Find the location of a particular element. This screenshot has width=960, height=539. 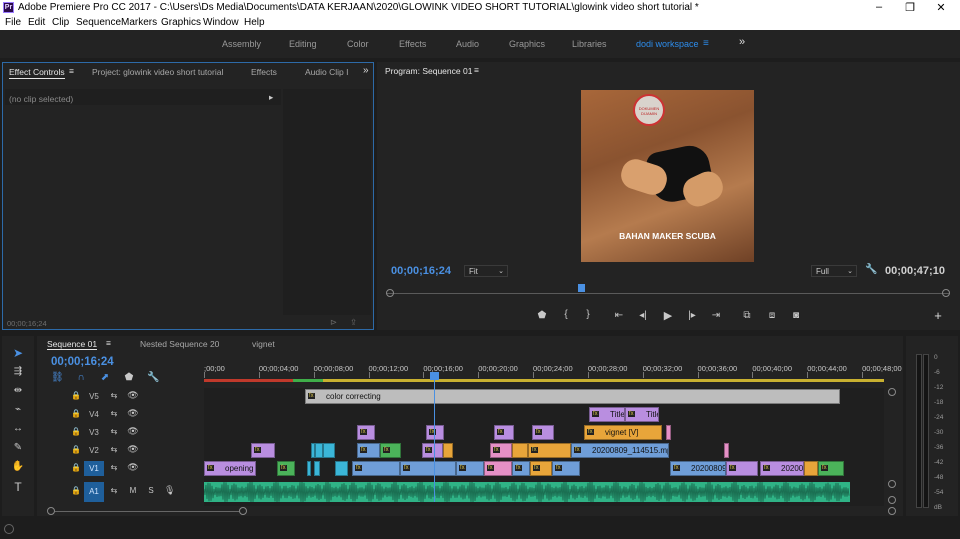

step-forward-icon: |▸ is located at coordinates (692, 315).